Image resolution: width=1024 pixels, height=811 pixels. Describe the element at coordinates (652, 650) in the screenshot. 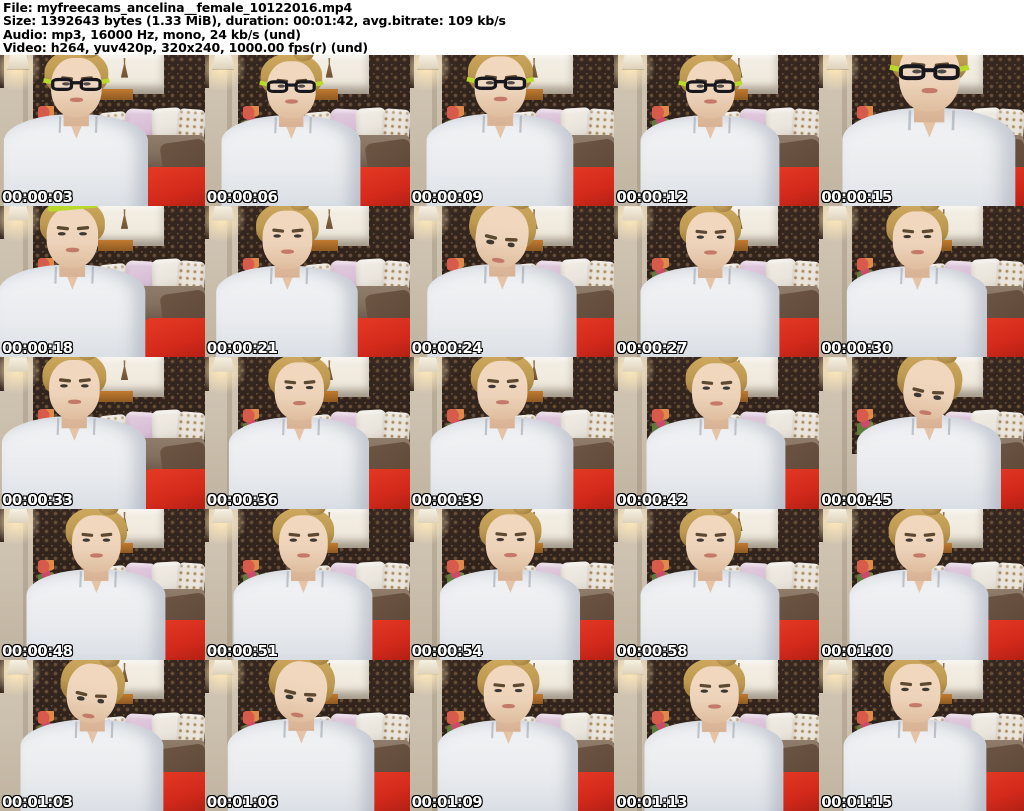

I see `timestamp-label: 00:00:58` at that location.